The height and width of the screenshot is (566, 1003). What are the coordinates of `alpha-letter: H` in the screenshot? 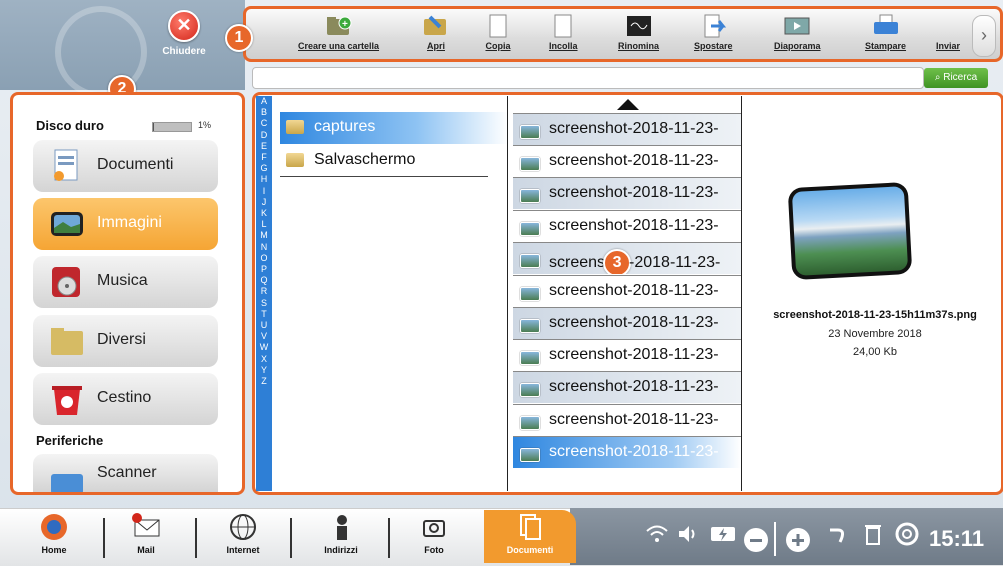 It's located at (264, 179).